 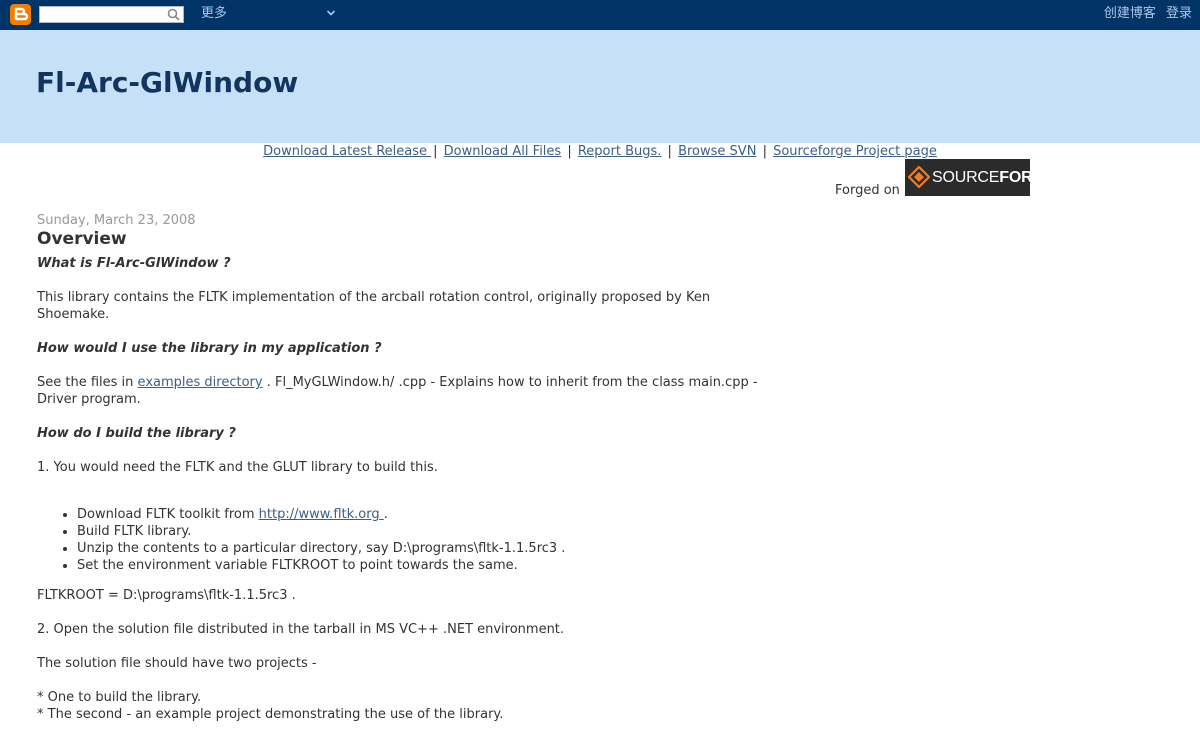 I want to click on post-date: Sunday, March 23, 2008, so click(x=116, y=220).